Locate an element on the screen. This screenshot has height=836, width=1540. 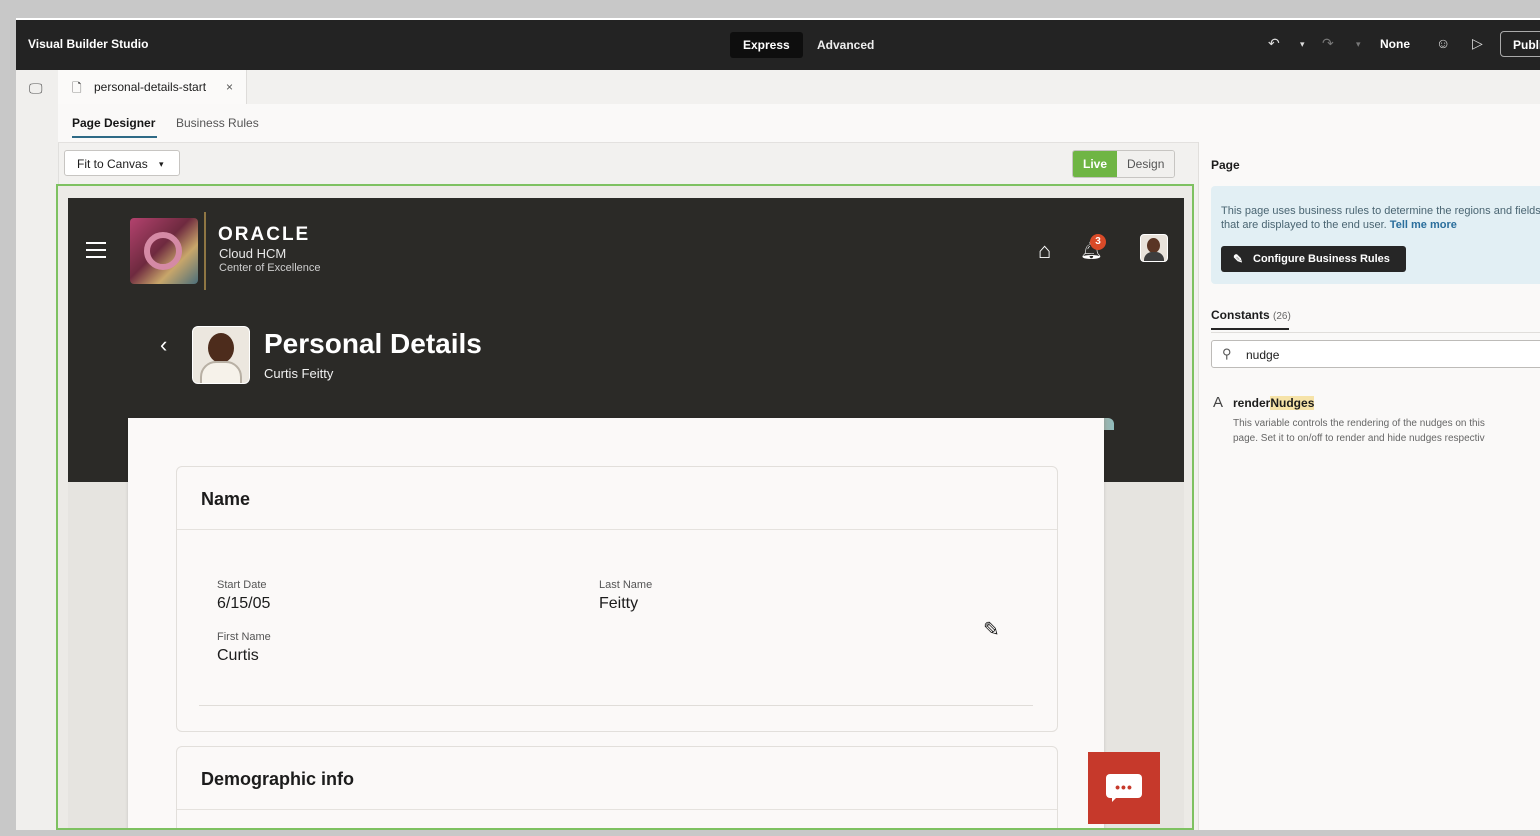
file-tab: 🗋 personal-details-start × is located at coordinates (152, 87).